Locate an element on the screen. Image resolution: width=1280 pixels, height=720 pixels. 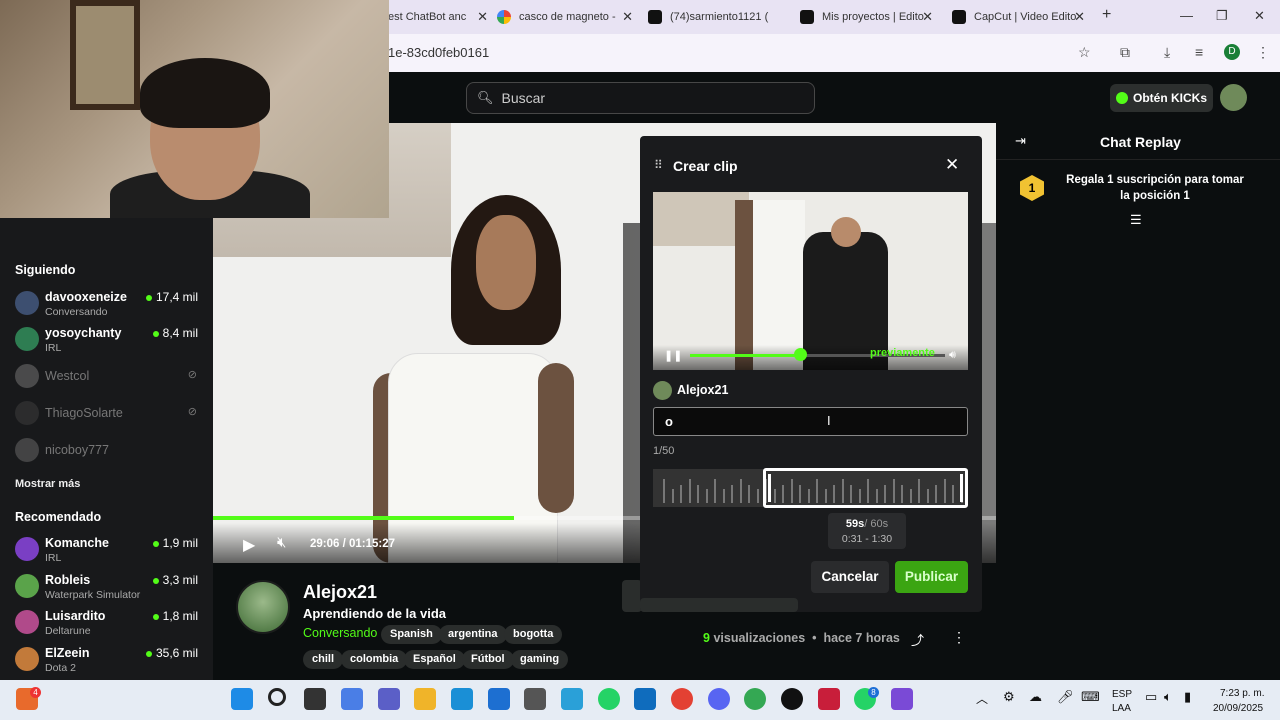
new-tab-button: + is located at coordinates (1106, 15).